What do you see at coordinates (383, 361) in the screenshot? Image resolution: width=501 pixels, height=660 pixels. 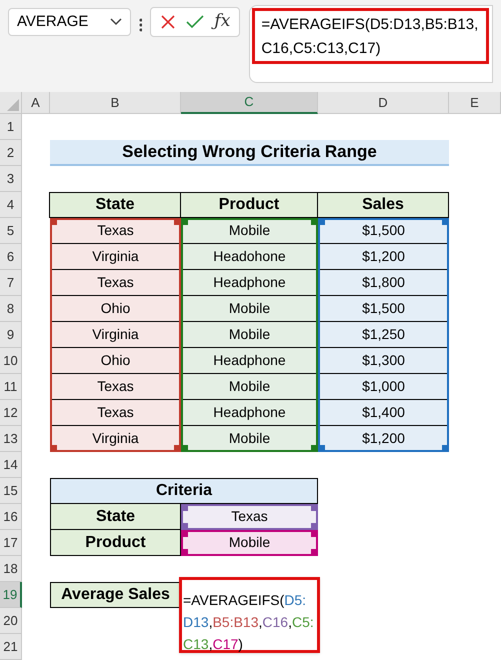 I see `table-cell: $1,300` at bounding box center [383, 361].